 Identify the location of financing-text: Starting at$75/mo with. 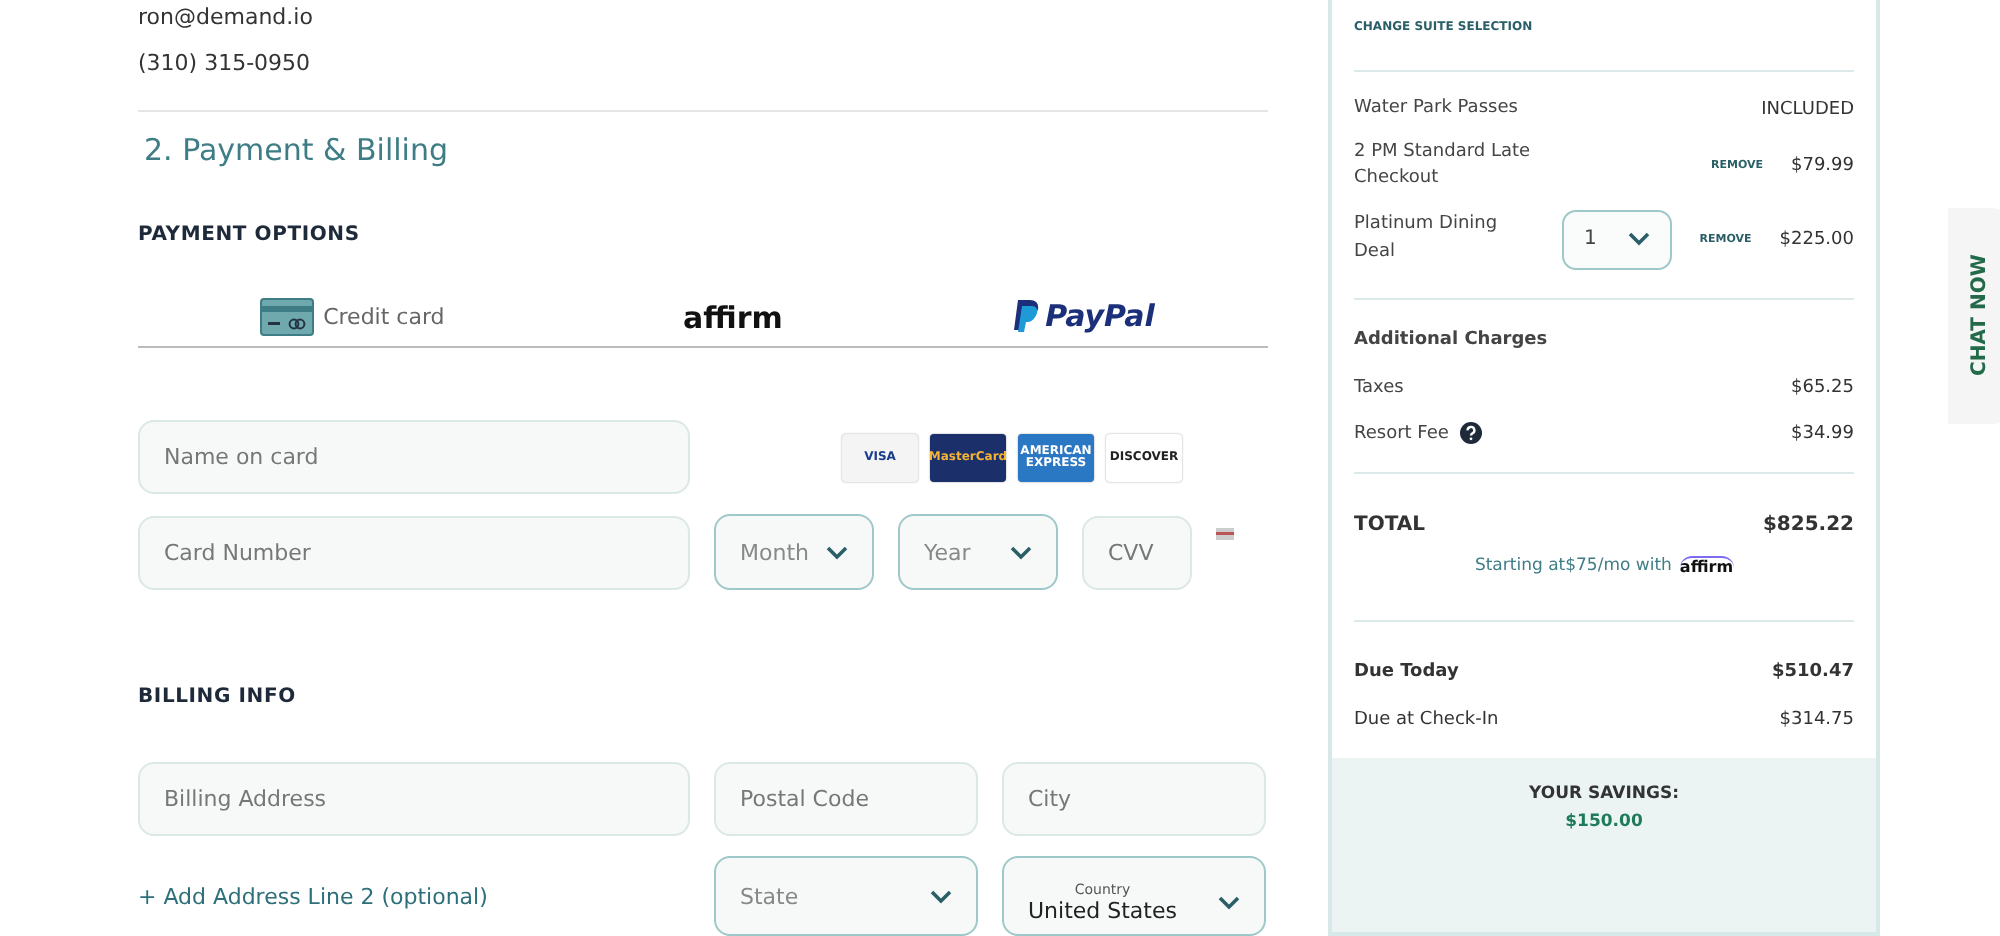
(1573, 566).